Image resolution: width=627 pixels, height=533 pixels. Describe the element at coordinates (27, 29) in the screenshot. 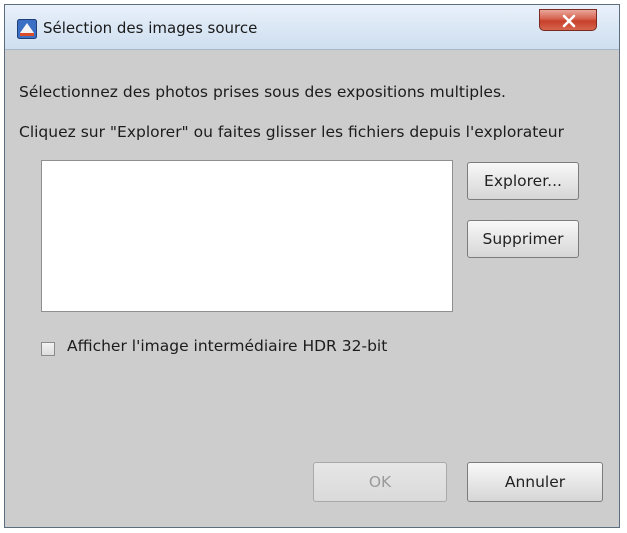

I see `app-icon` at that location.